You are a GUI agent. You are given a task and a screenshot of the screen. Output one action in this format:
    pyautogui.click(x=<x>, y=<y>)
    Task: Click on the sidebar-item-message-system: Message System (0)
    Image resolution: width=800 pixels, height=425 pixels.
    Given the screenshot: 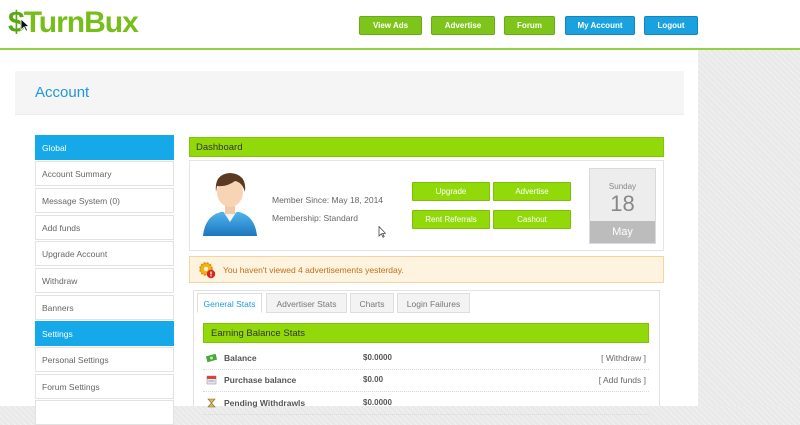 What is the action you would take?
    pyautogui.click(x=104, y=200)
    